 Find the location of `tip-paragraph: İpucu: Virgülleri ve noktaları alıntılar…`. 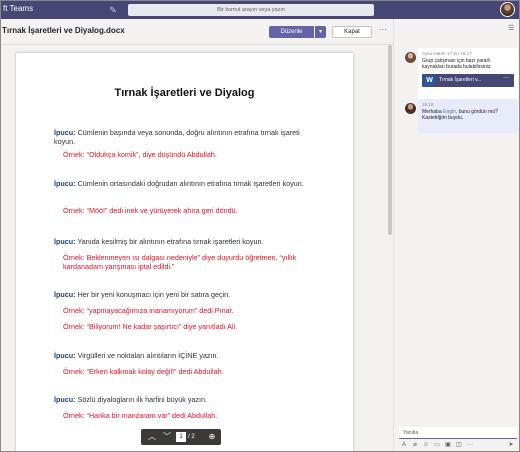

tip-paragraph: İpucu: Virgülleri ve noktaları alıntılar… is located at coordinates (185, 355).